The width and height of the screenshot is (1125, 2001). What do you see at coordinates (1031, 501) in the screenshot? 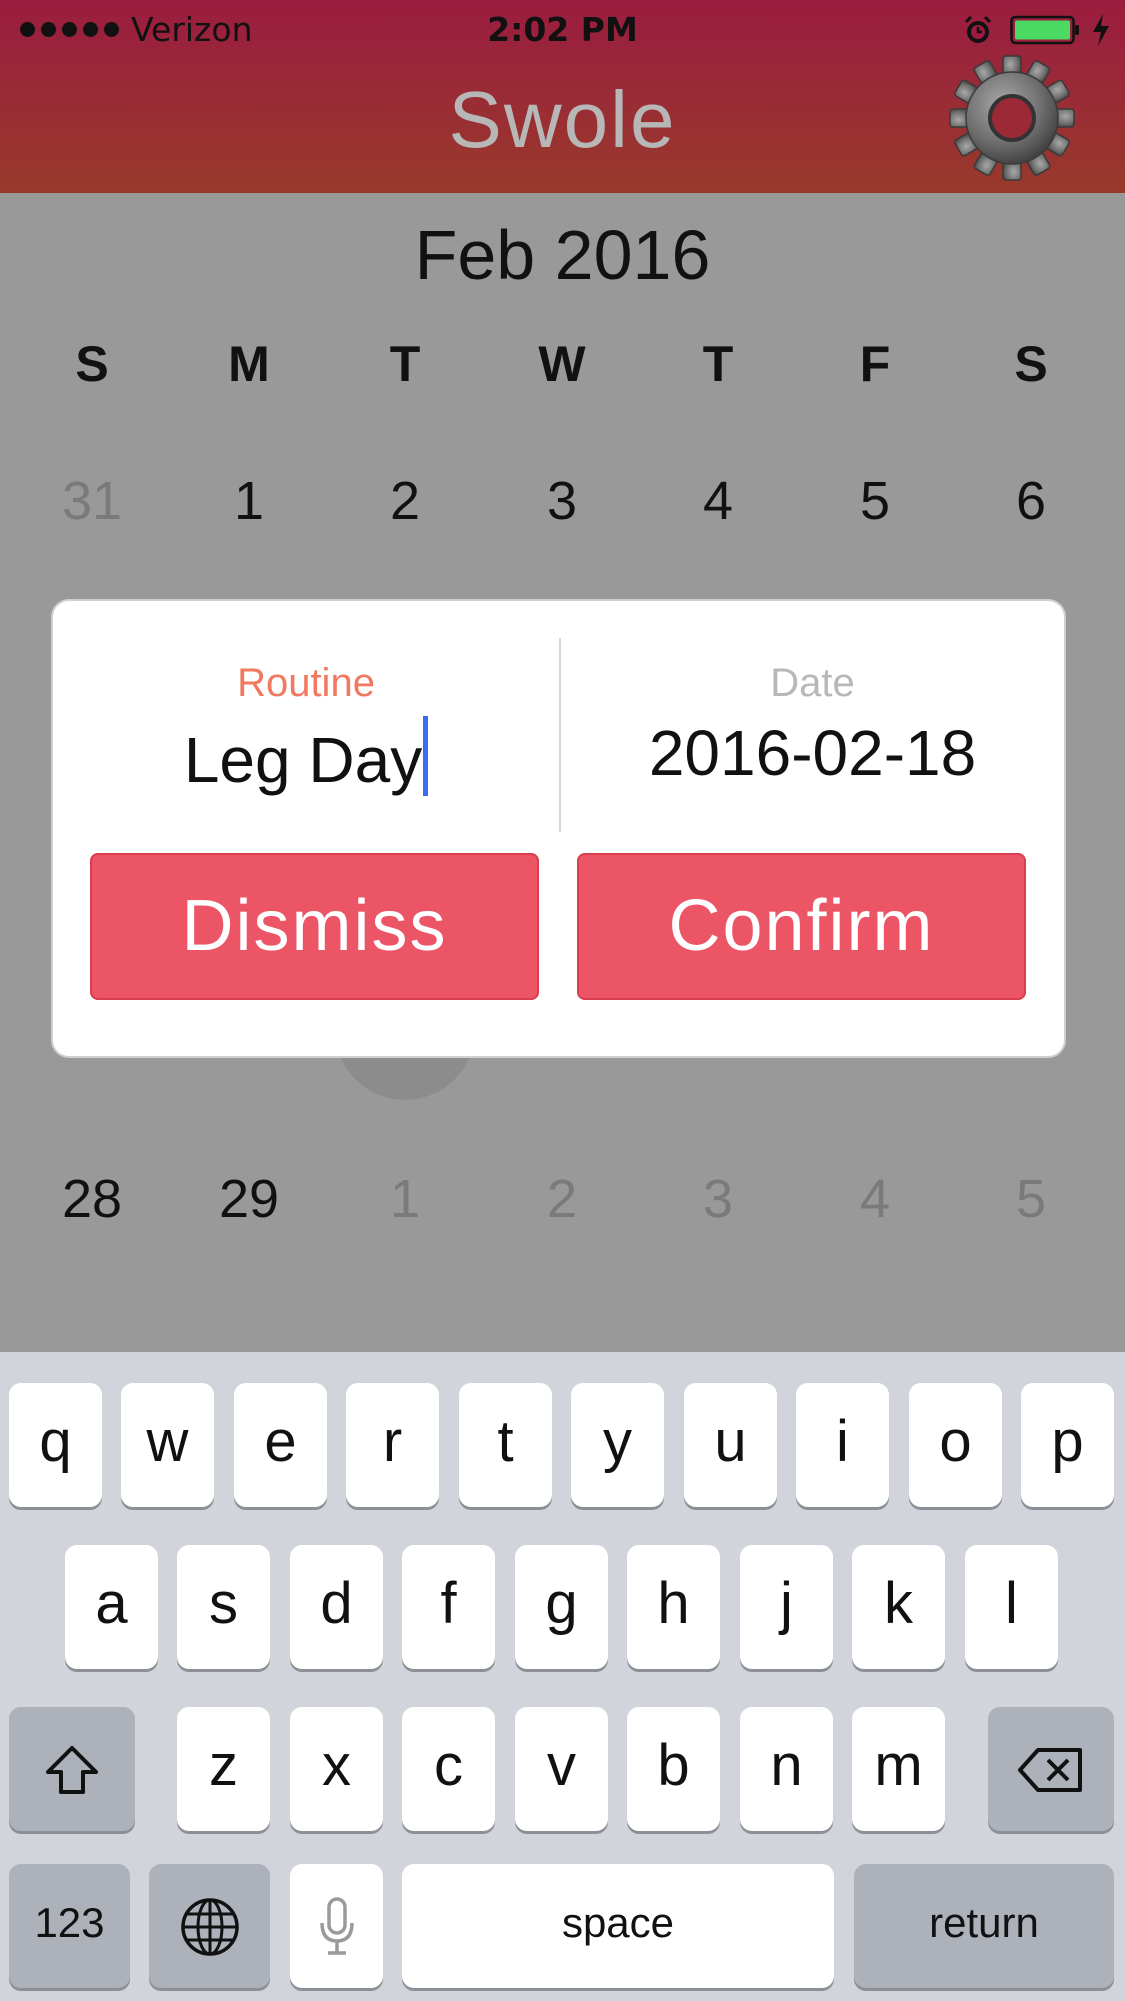
I see `calendar-day-cell: 6` at bounding box center [1031, 501].